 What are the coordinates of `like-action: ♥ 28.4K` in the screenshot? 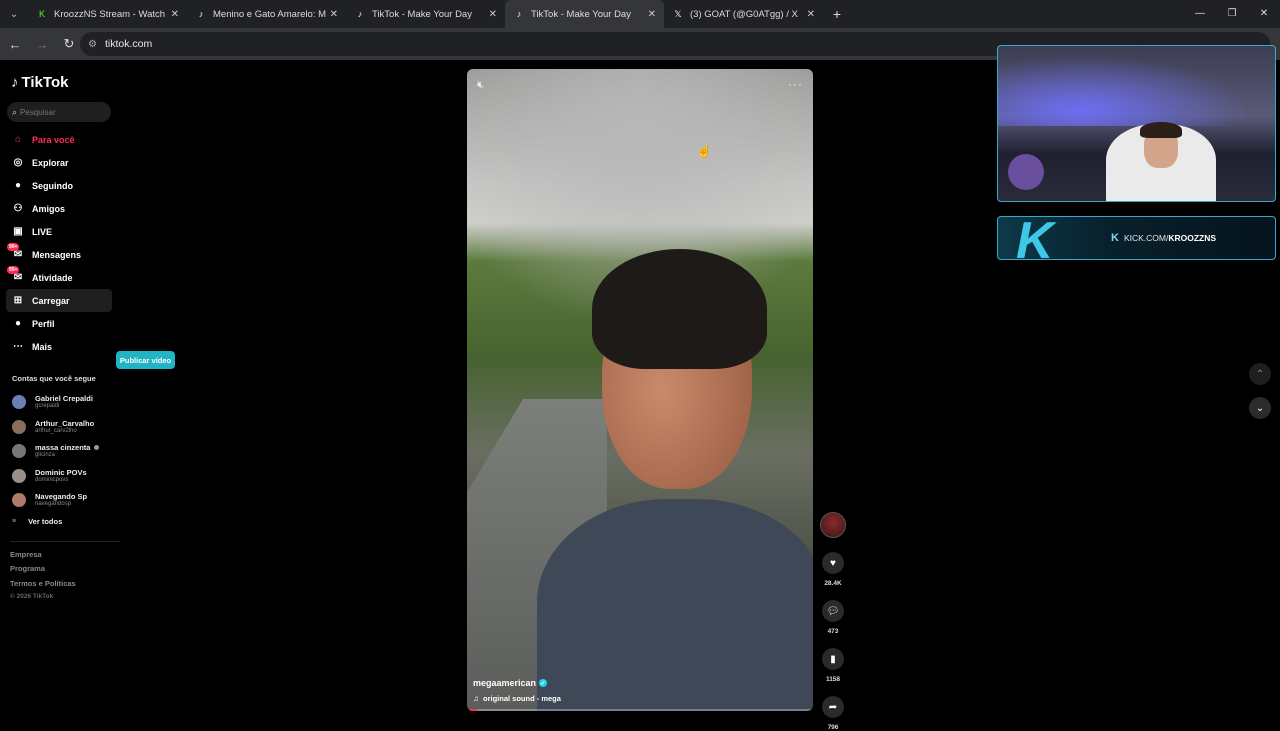 It's located at (833, 569).